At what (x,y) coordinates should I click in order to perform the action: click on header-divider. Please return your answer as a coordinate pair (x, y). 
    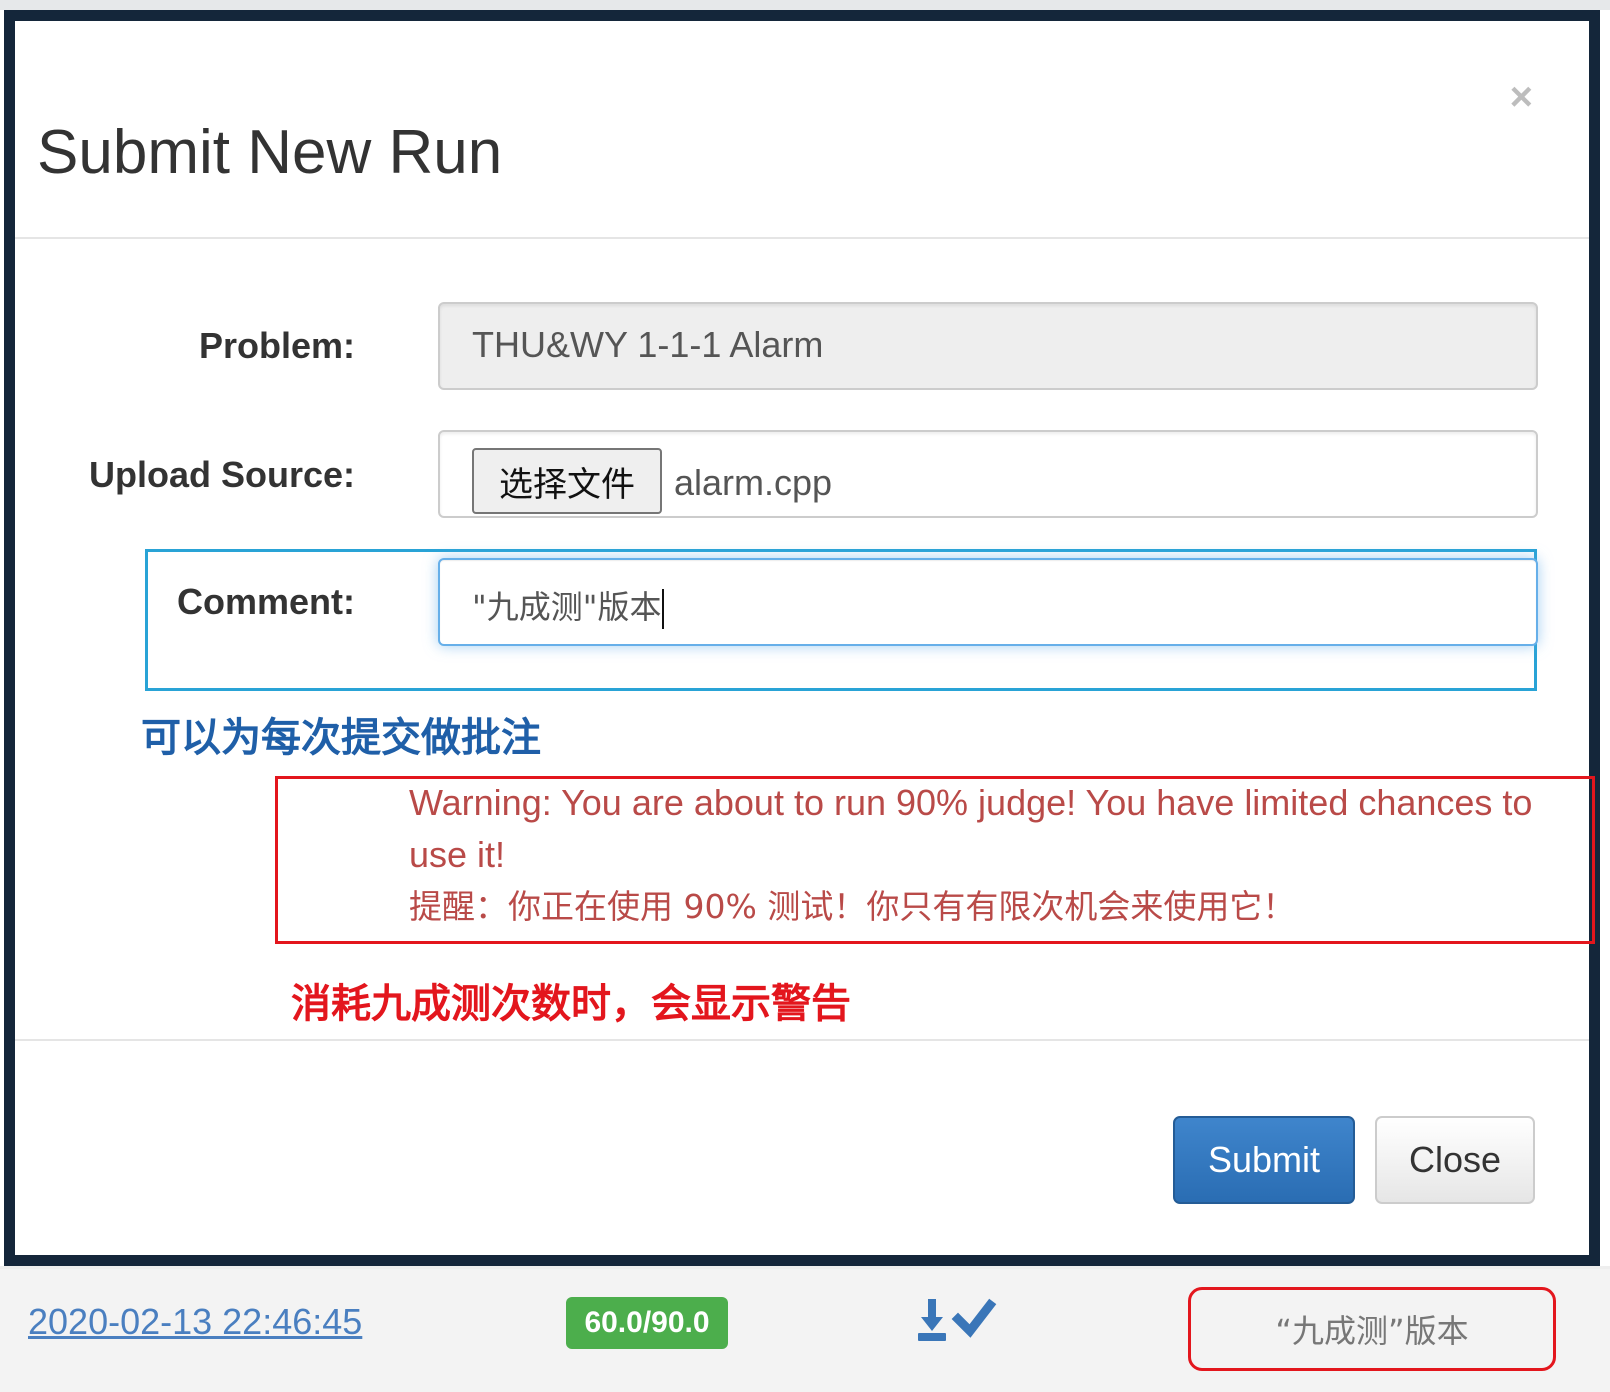
    Looking at the image, I should click on (802, 238).